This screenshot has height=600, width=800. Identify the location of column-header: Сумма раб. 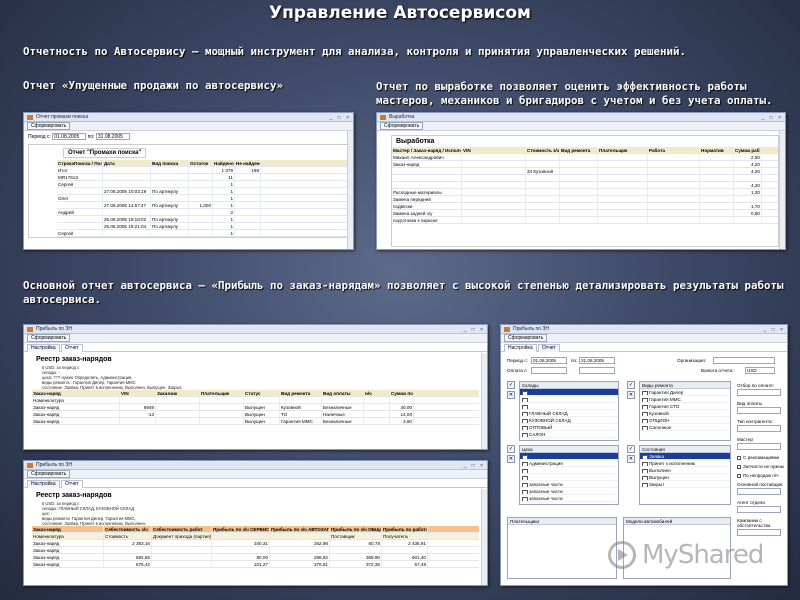
(748, 150).